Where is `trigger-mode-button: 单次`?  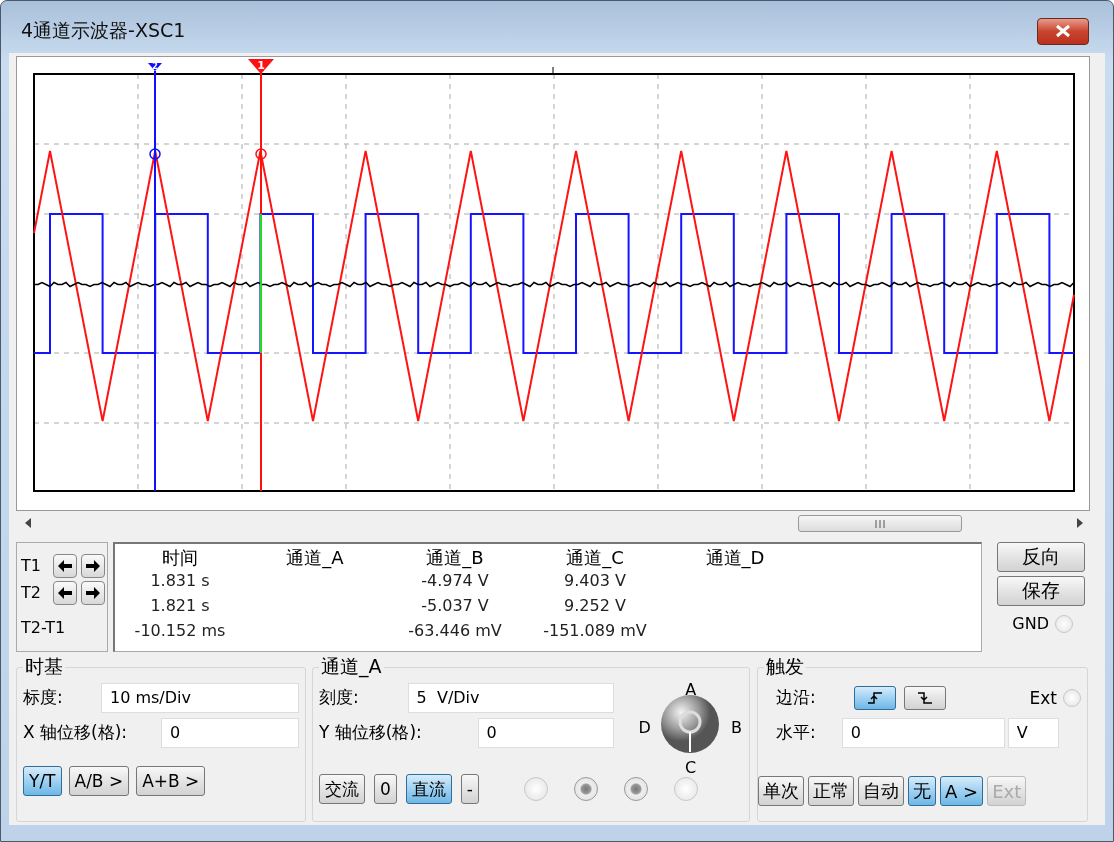 trigger-mode-button: 单次 is located at coordinates (781, 791).